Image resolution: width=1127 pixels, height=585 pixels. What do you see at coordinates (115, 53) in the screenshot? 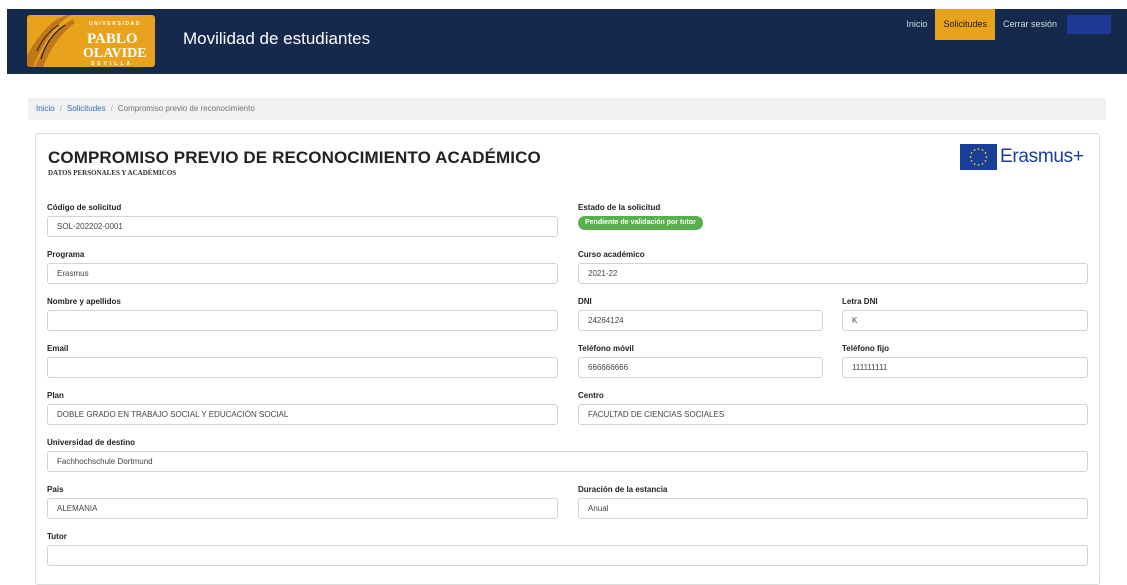
I see `logo-text-olavide: OLAVIDE` at bounding box center [115, 53].